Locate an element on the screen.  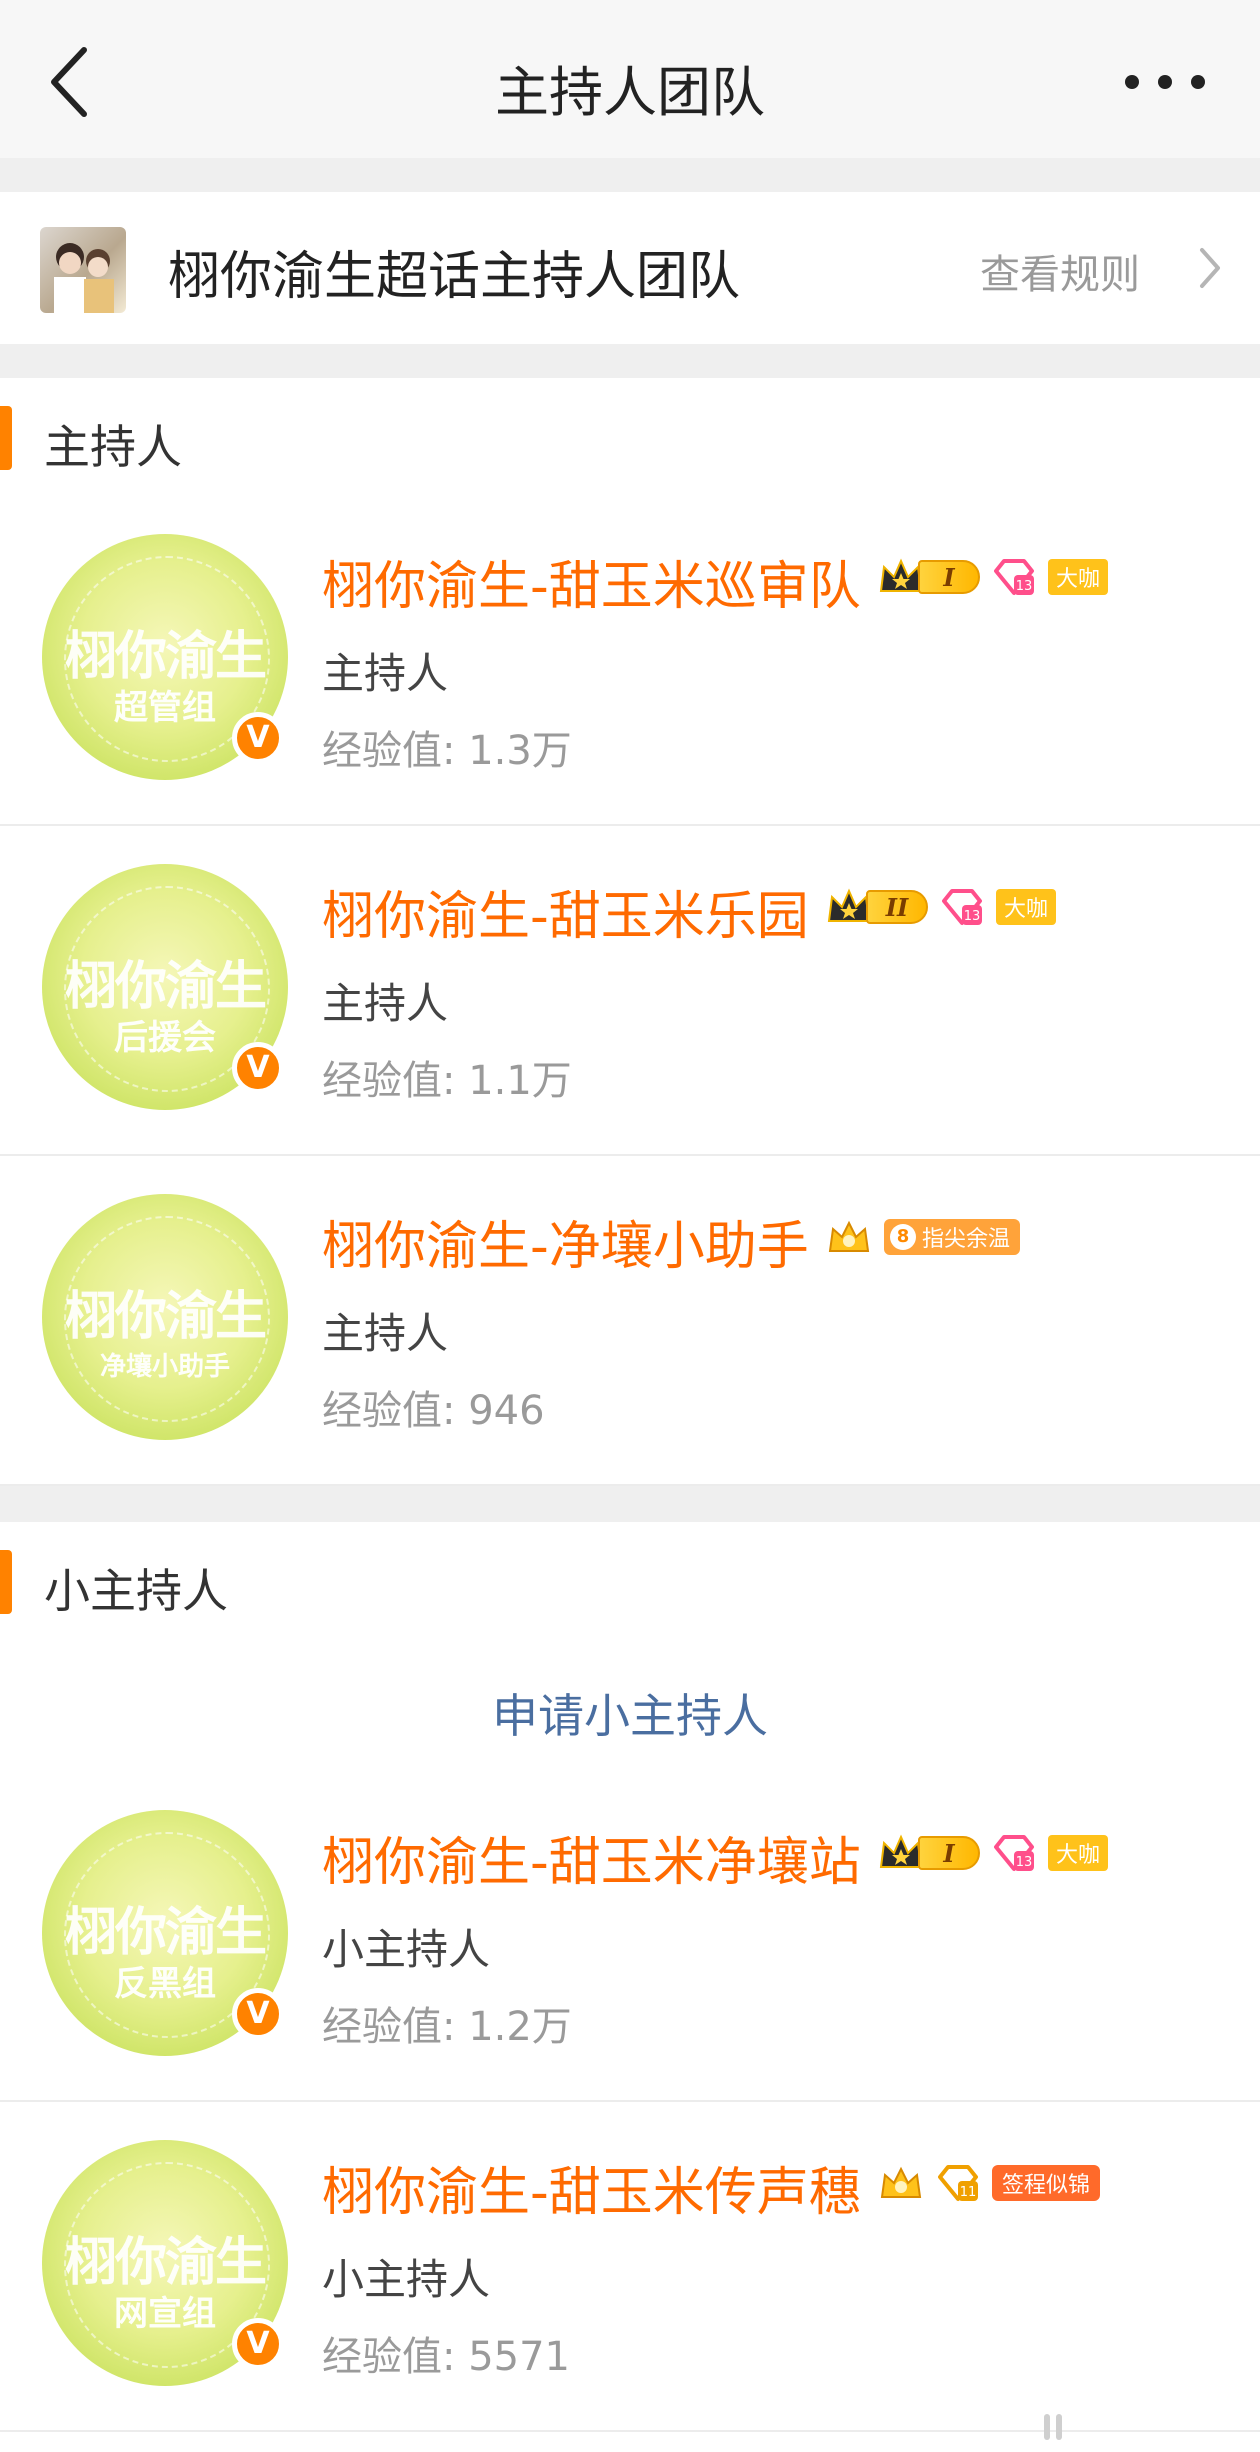
member-experience: 经验值: 946 is located at coordinates (433, 1411).